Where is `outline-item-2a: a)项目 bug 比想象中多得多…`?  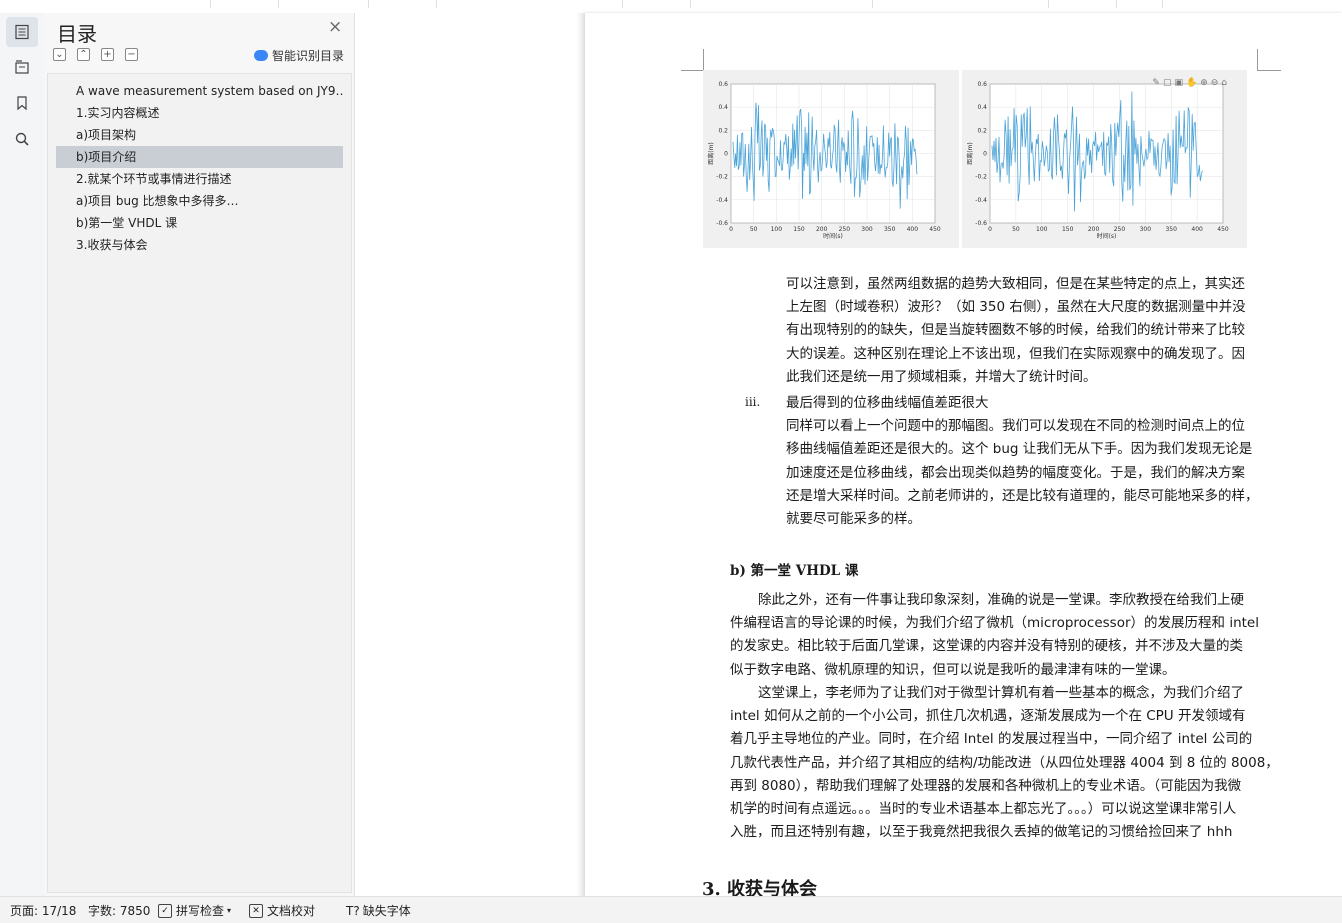
outline-item-2a: a)项目 bug 比想象中多得多… is located at coordinates (199, 201).